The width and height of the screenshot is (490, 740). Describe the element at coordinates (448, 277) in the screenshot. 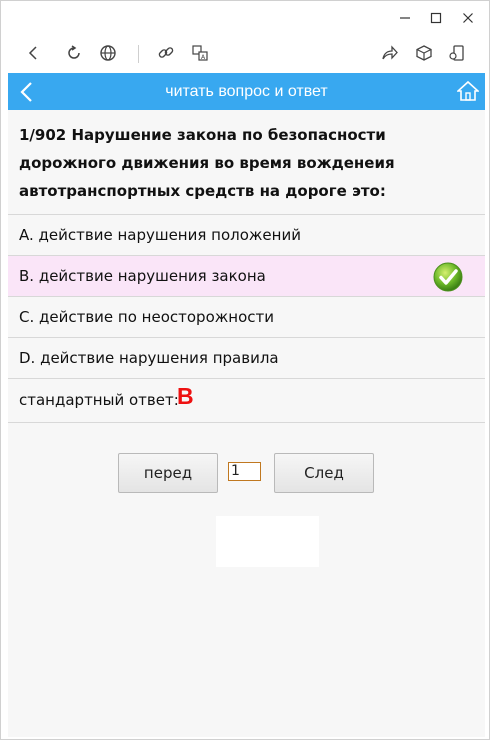

I see `correct-check-icon` at that location.